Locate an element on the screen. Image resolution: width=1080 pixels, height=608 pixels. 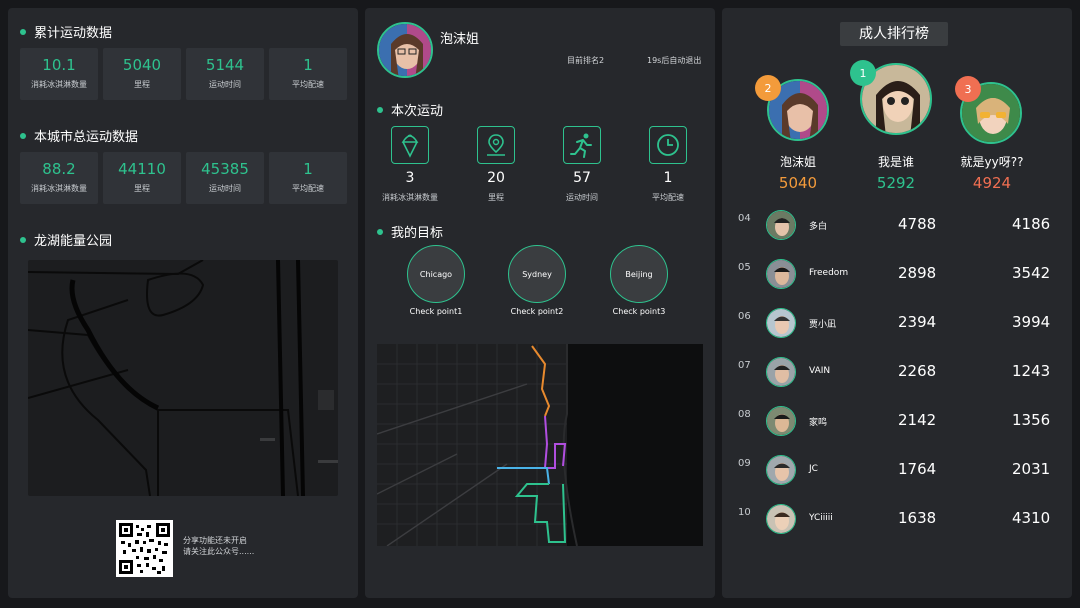
current-sport-title: 本次运动 is located at coordinates (410, 109).